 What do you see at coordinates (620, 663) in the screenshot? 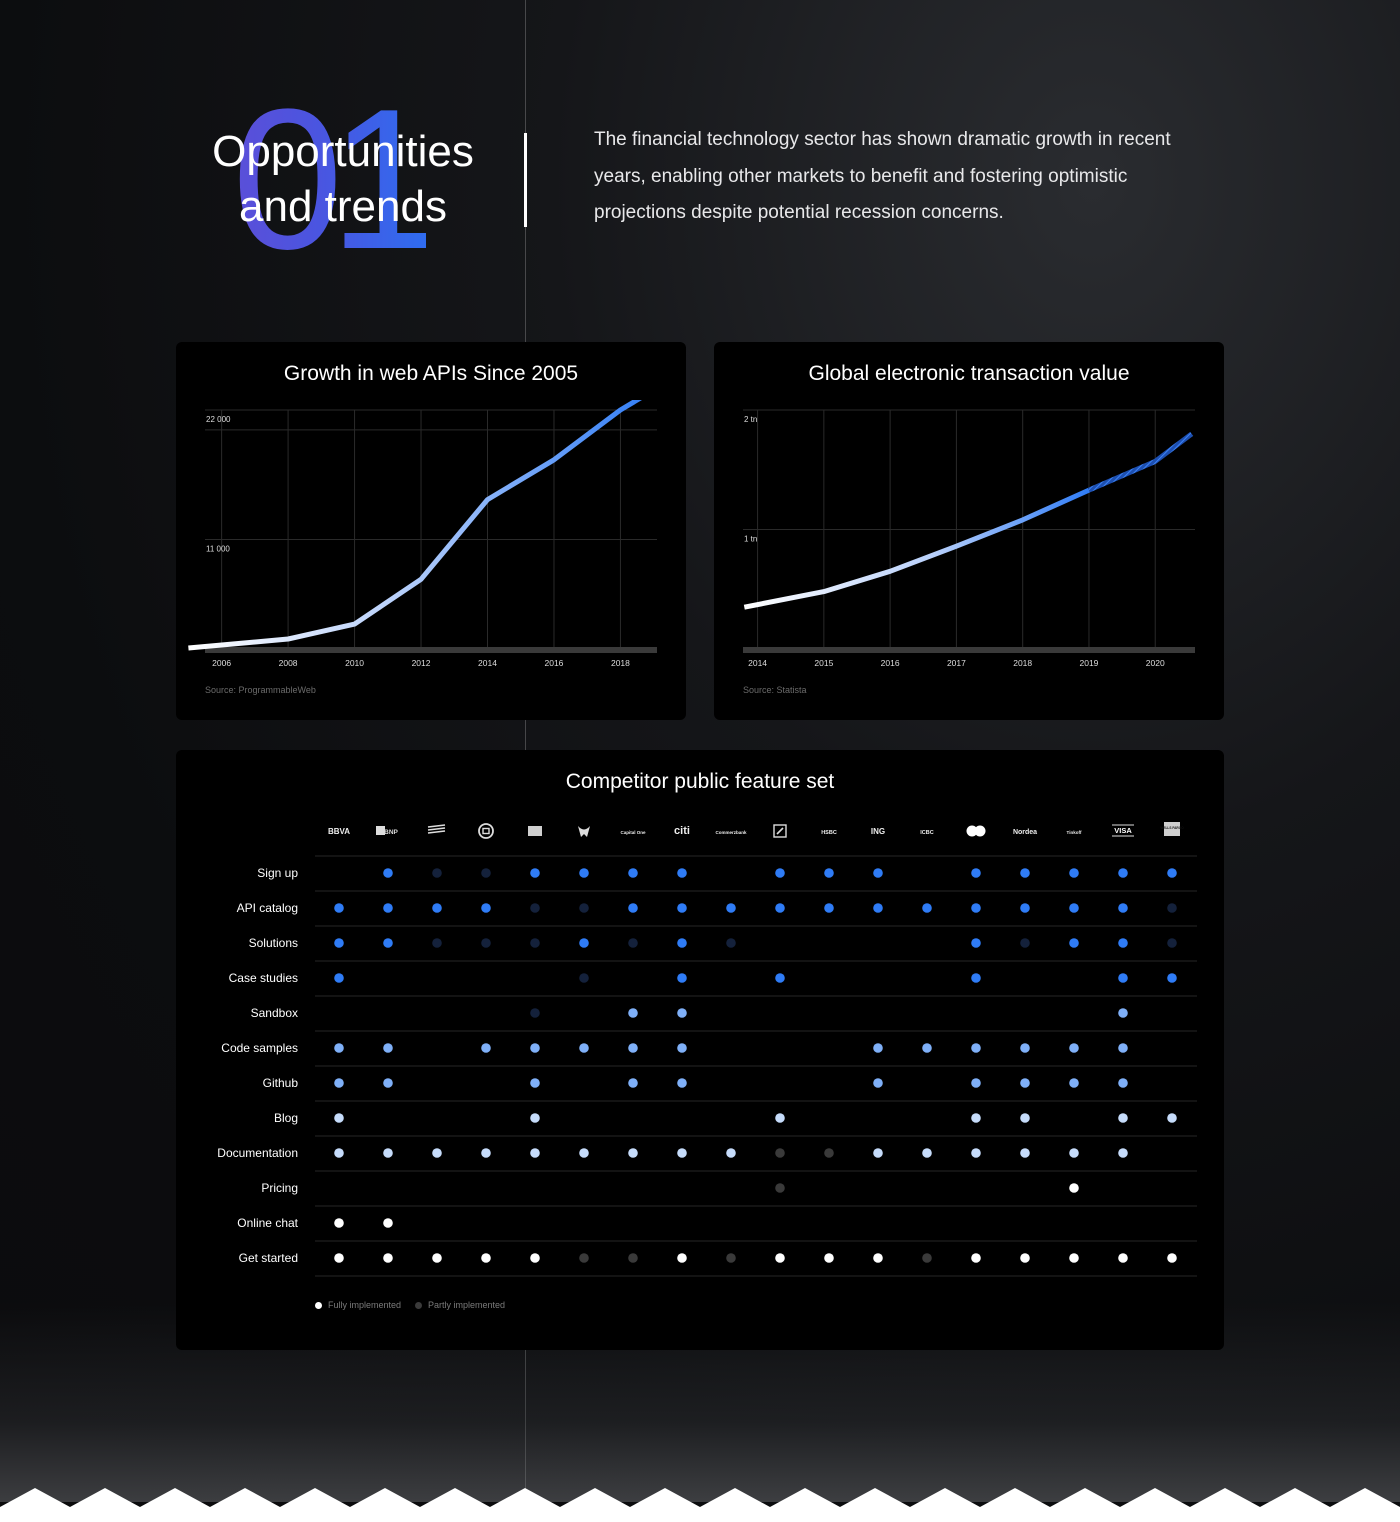
I see `x-tick-label: 2018` at bounding box center [620, 663].